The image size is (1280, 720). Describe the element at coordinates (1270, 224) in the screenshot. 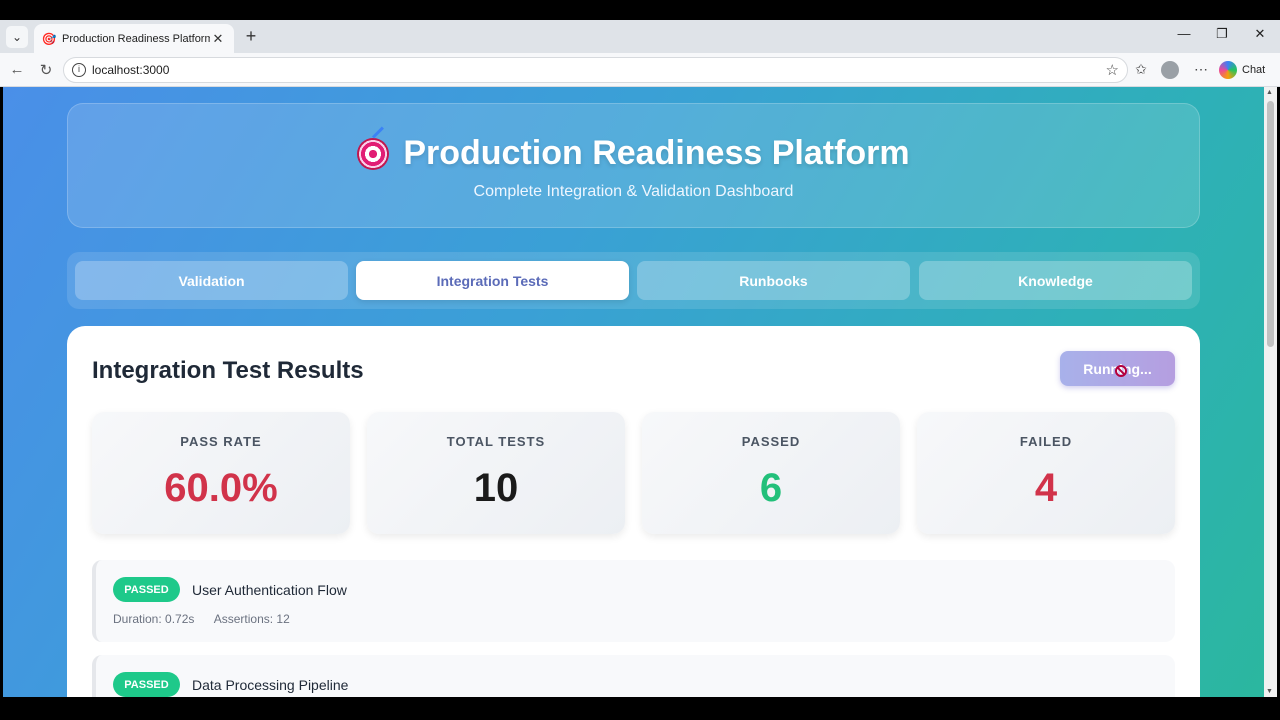

I see `scrollbar-thumb` at that location.